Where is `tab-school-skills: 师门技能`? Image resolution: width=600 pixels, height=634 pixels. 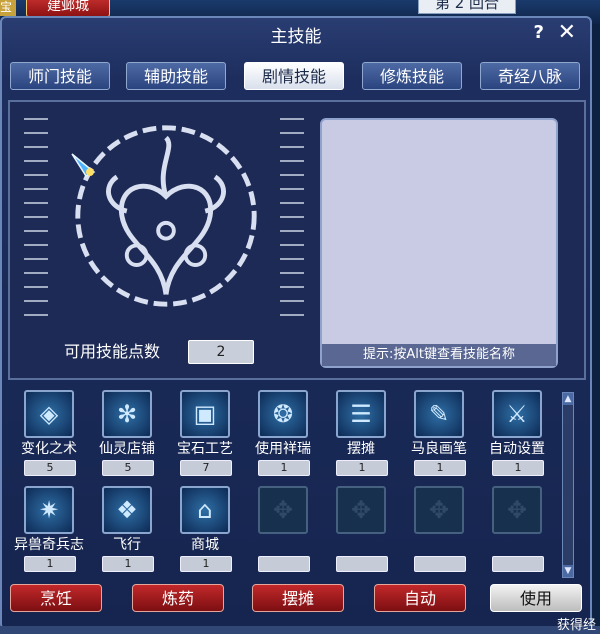
tab-school-skills: 师门技能 is located at coordinates (60, 76).